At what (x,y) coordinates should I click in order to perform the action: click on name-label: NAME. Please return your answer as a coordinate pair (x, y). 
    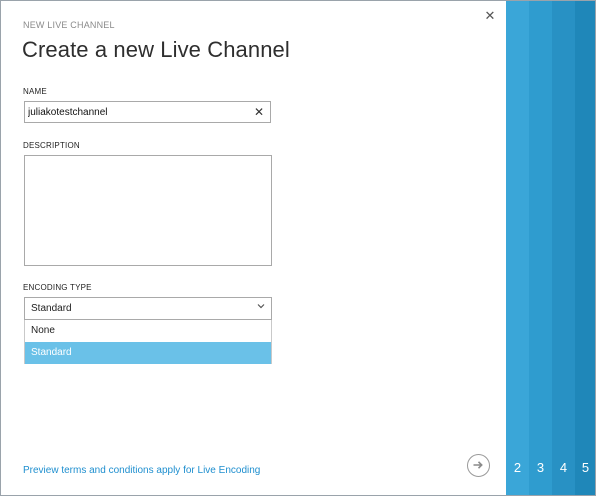
    Looking at the image, I should click on (35, 91).